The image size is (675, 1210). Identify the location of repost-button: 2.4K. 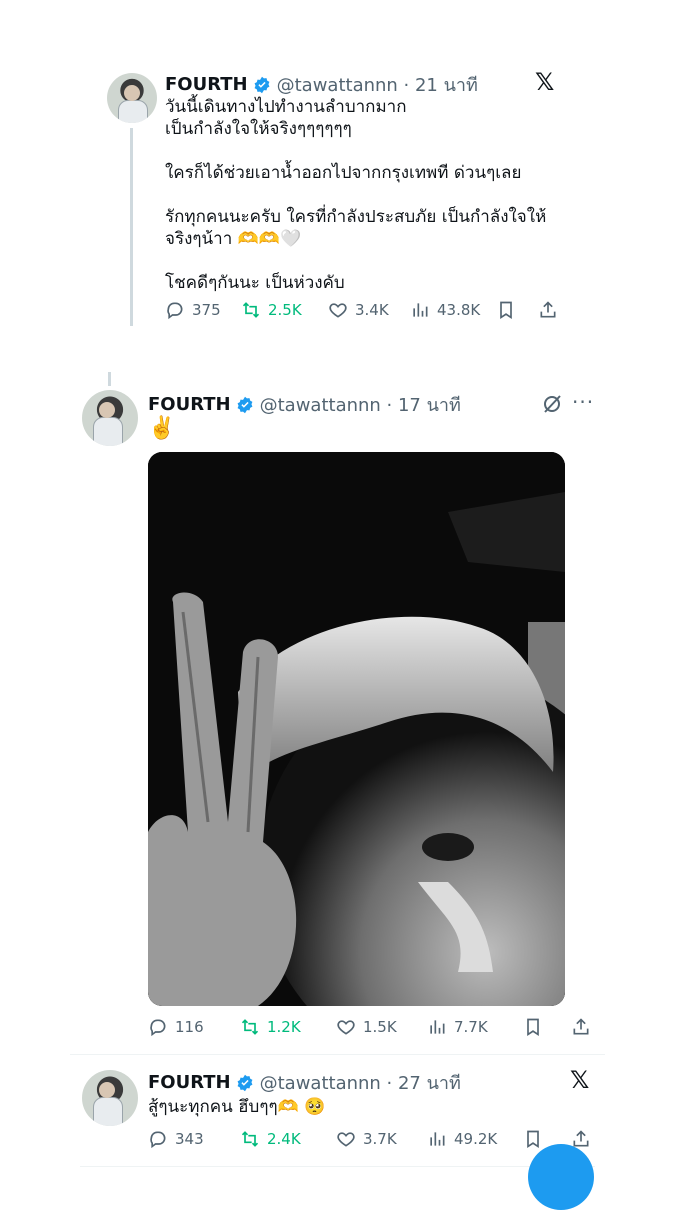
(288, 1139).